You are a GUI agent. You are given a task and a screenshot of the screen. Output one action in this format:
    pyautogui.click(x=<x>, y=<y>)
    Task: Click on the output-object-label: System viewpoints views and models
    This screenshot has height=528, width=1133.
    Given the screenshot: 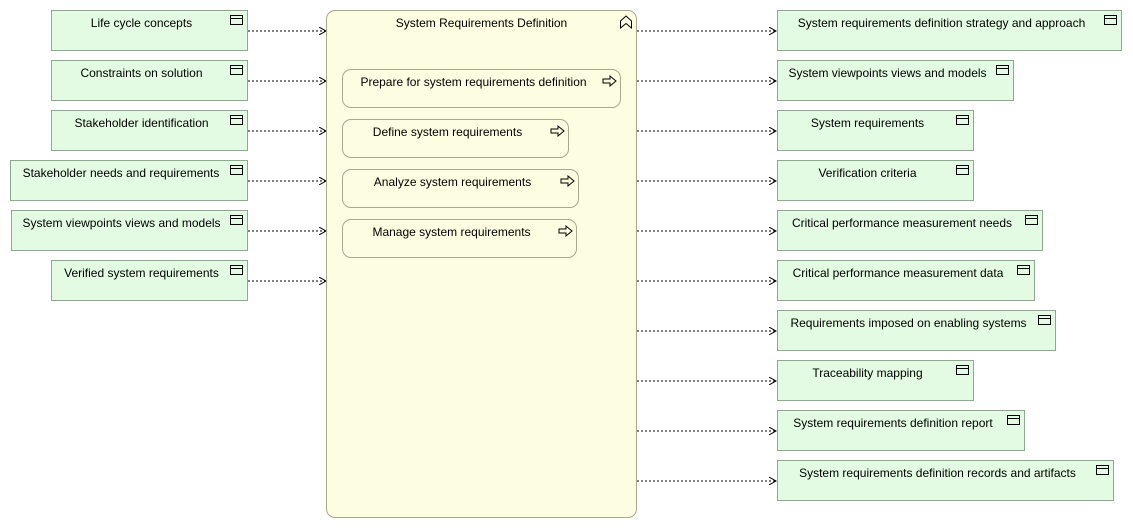 What is the action you would take?
    pyautogui.click(x=887, y=73)
    